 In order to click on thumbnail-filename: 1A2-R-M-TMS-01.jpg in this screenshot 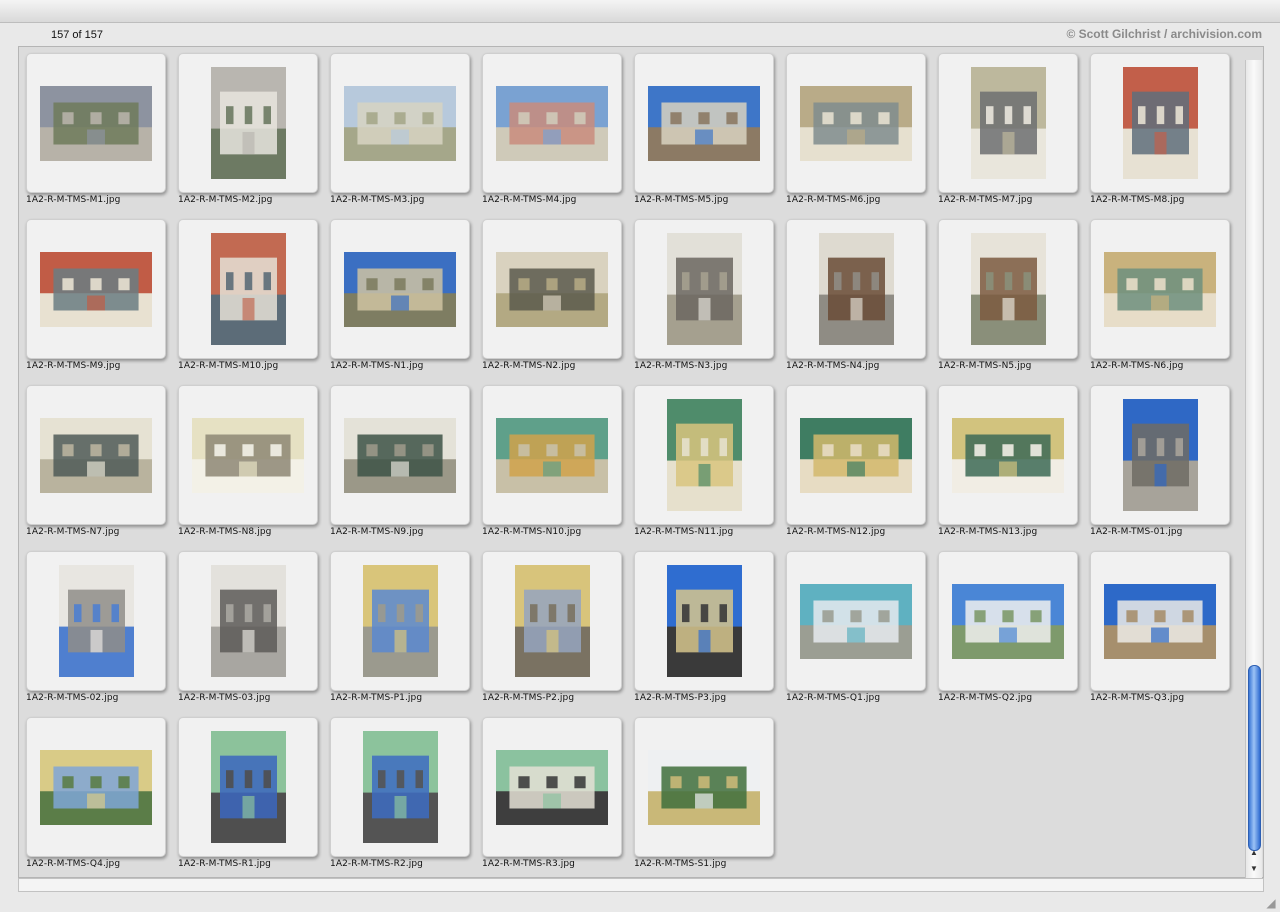, I will do `click(1136, 532)`.